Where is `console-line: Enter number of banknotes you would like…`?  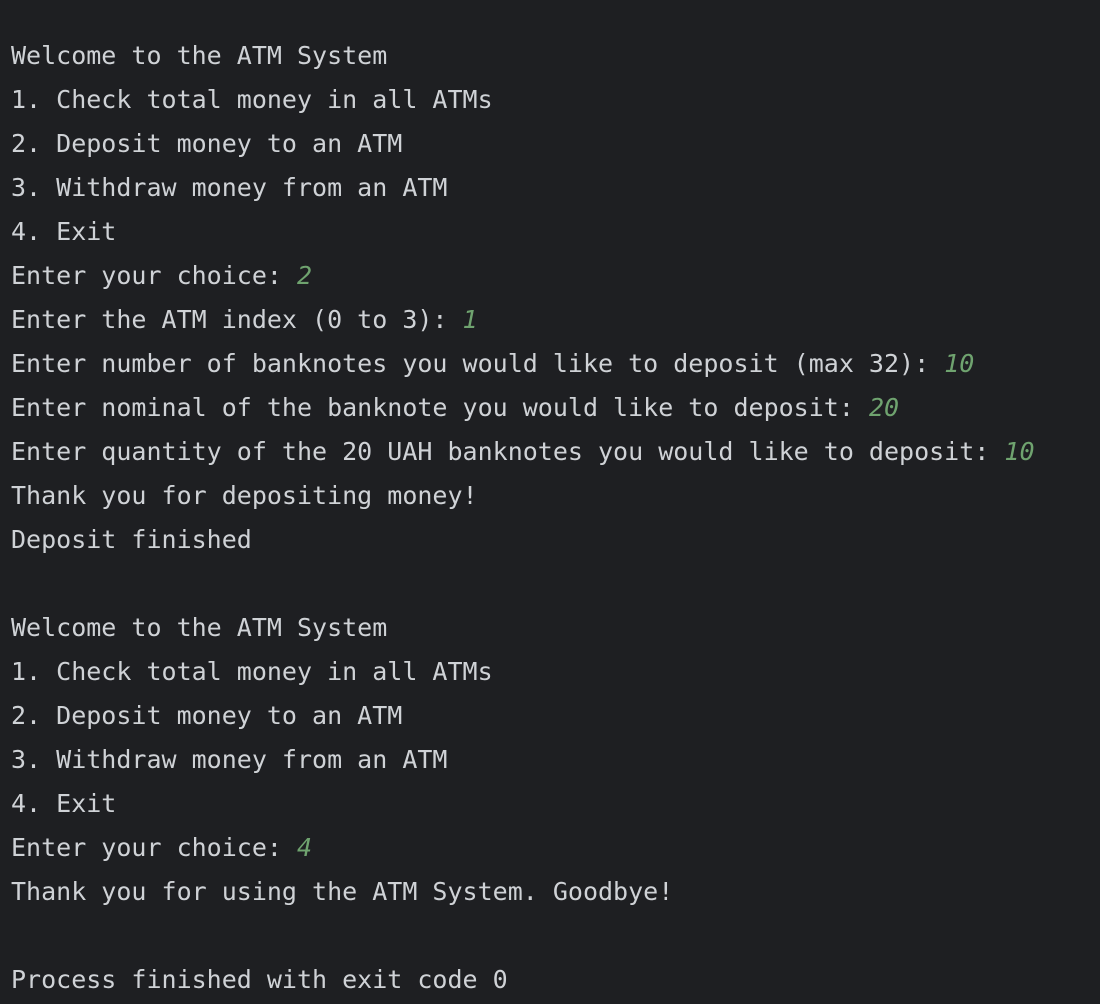
console-line: Enter number of banknotes you would like… is located at coordinates (555, 371).